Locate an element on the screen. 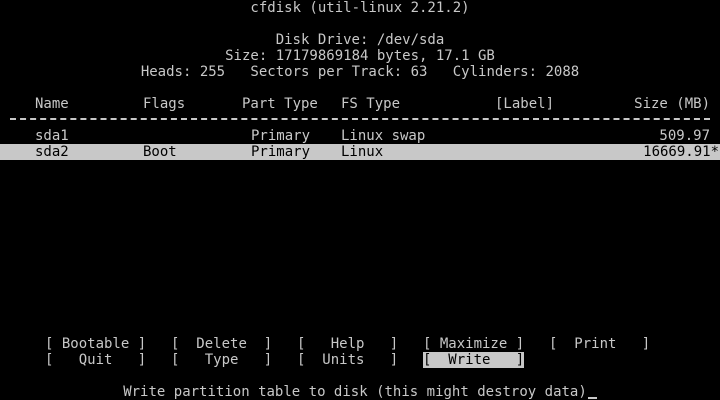 This screenshot has width=720, height=400. disk-drive-line: Disk Drive: /dev/sda is located at coordinates (360, 40).